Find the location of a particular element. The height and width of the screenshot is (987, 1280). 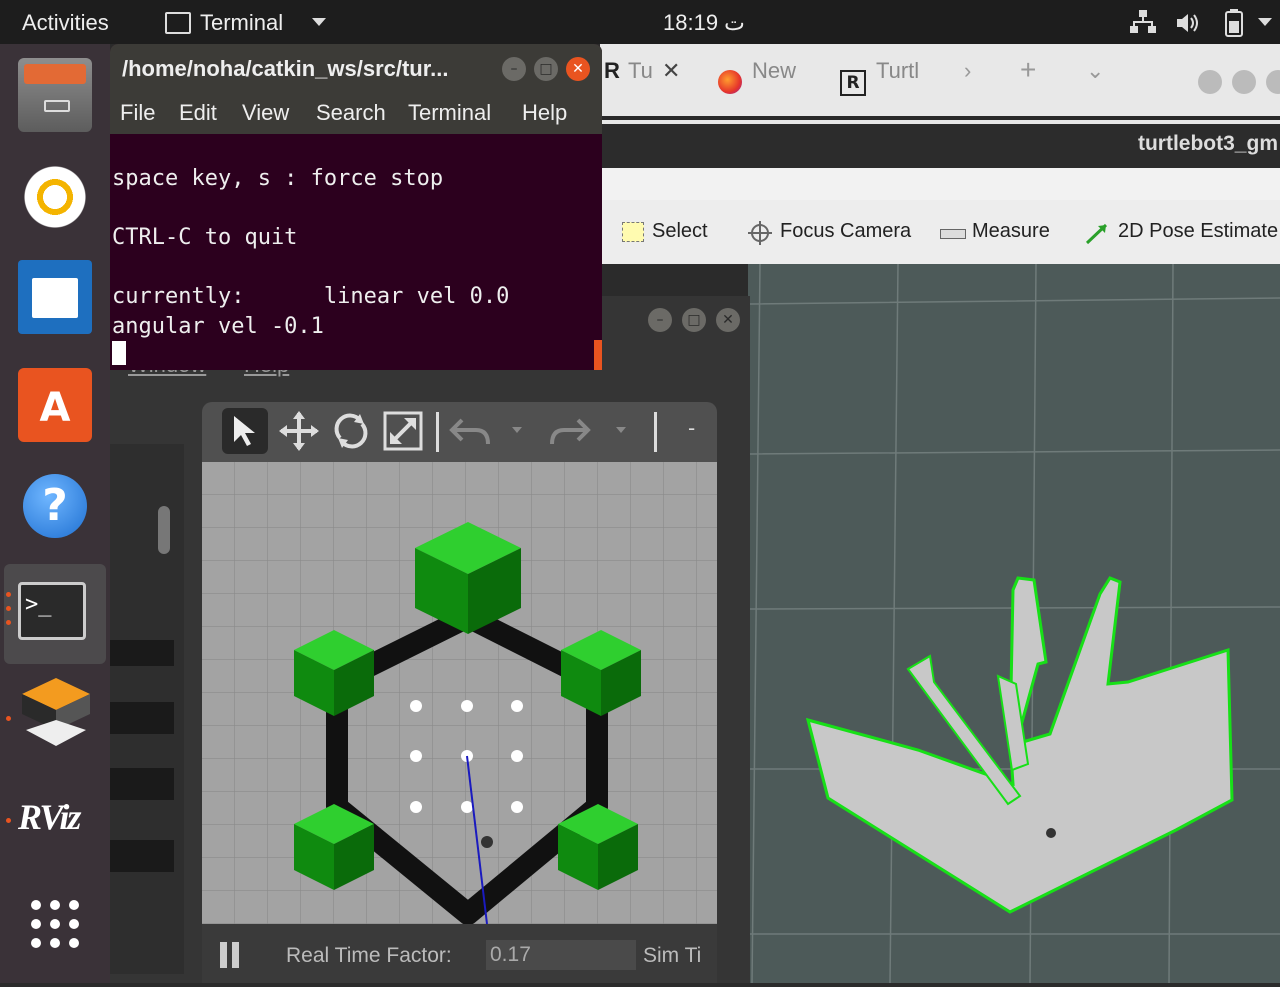

sim-time-label: Sim Ti is located at coordinates (672, 955).